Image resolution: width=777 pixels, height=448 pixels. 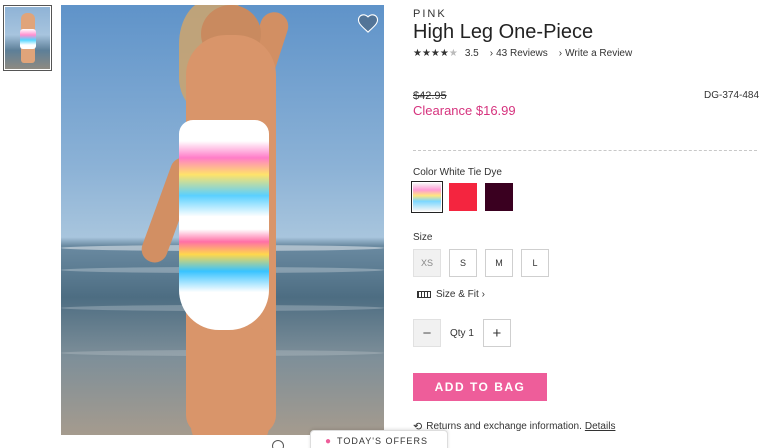 What do you see at coordinates (504, 426) in the screenshot?
I see `returns-text: Returns and exchange information.` at bounding box center [504, 426].